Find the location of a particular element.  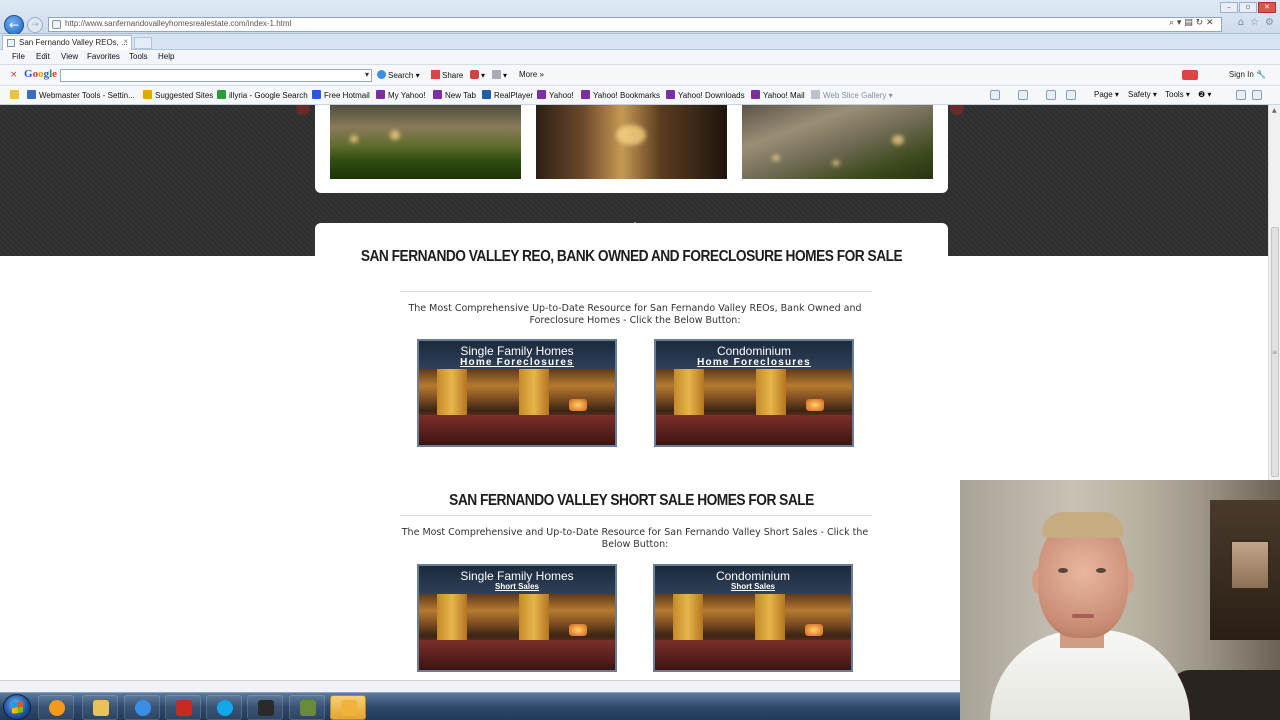

taskbar-network-tool is located at coordinates (307, 707).